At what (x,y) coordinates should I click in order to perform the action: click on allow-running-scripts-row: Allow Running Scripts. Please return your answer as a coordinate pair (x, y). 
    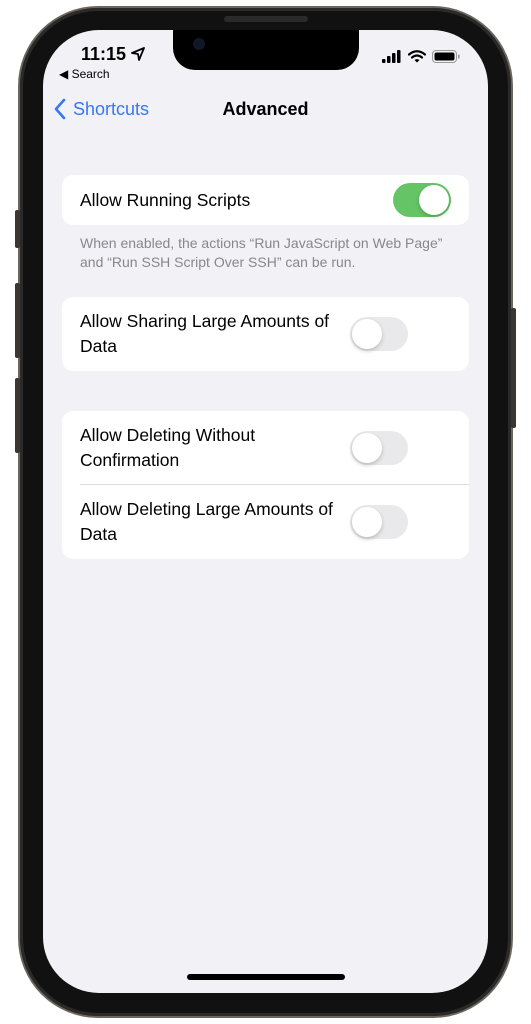
    Looking at the image, I should click on (265, 200).